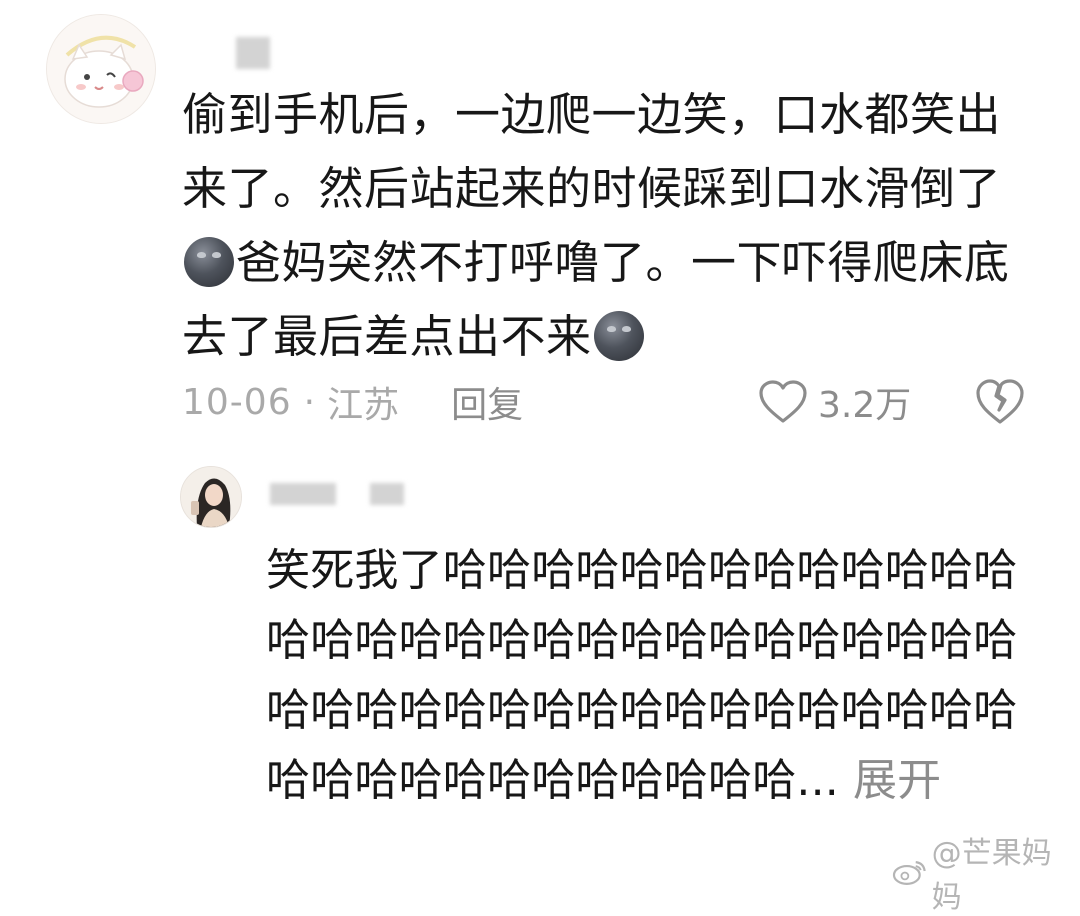 This screenshot has height=916, width=1080. I want to click on watermark-text: @芒果妈妈, so click(991, 875).